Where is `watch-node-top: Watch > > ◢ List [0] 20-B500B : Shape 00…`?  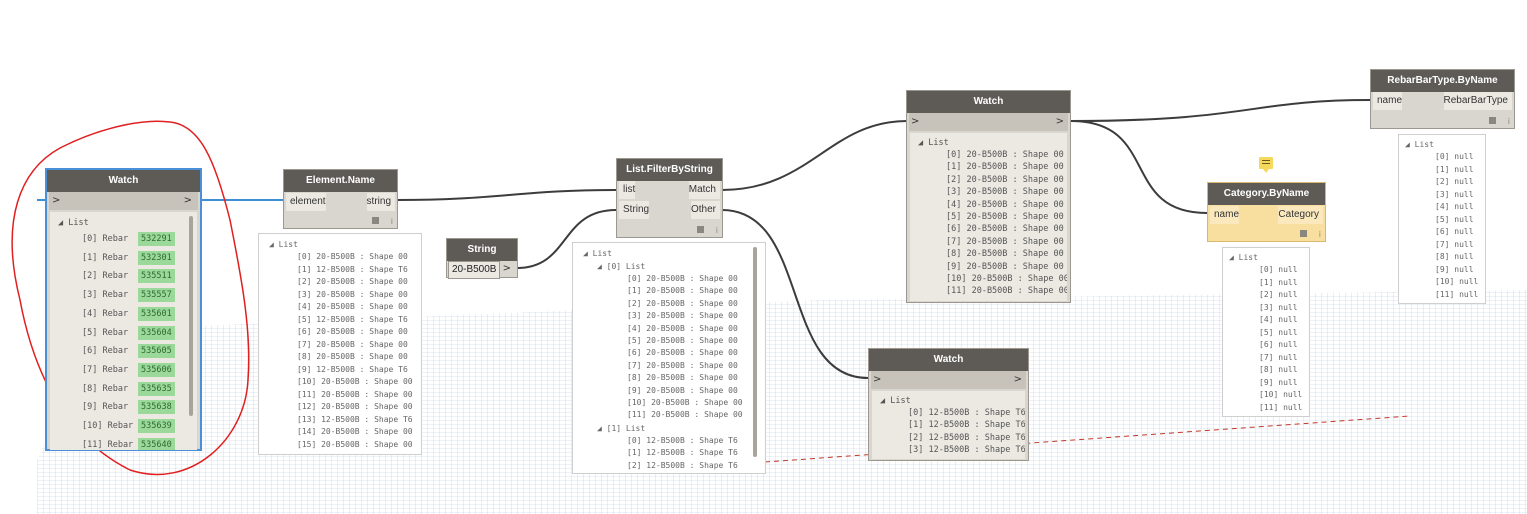 watch-node-top: Watch > > ◢ List [0] 20-B500B : Shape 00… is located at coordinates (988, 196).